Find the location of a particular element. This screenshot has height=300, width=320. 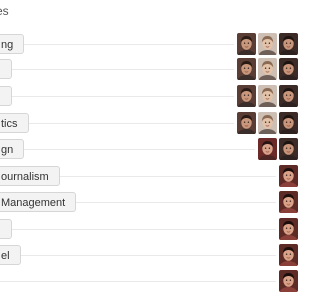

topic-row: el is located at coordinates (150, 255).